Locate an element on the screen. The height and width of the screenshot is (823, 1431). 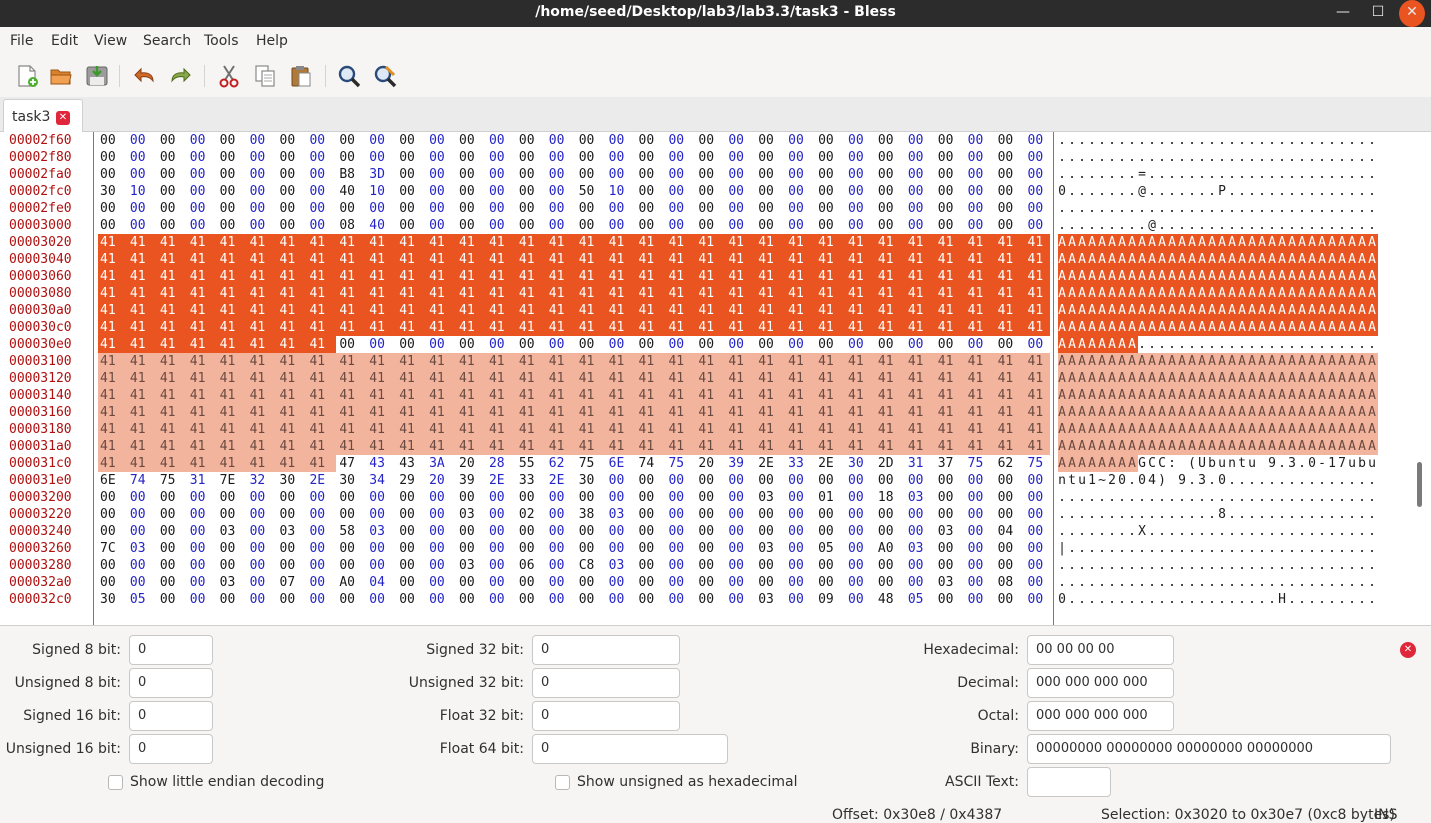
find-icon is located at coordinates (349, 76).